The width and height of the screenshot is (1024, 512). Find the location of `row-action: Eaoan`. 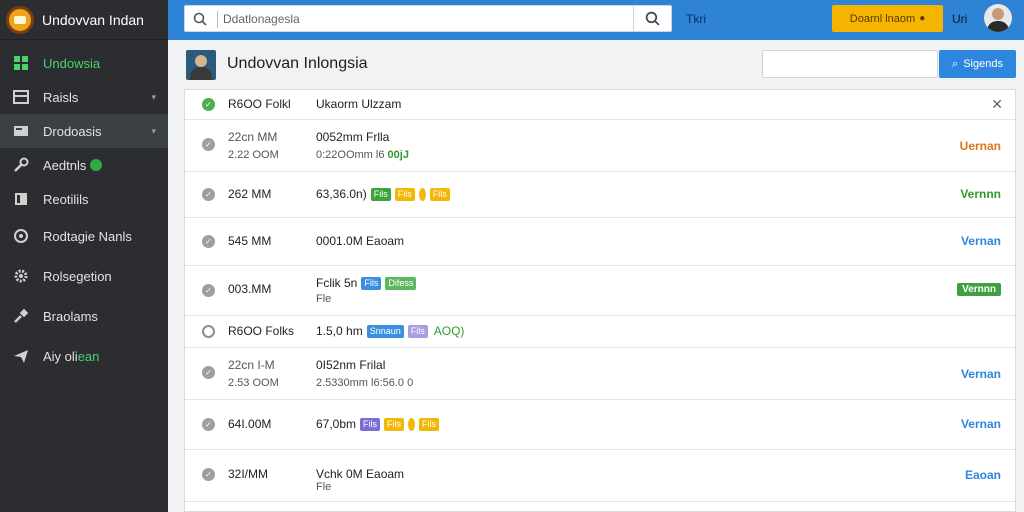

row-action: Eaoan is located at coordinates (983, 475).